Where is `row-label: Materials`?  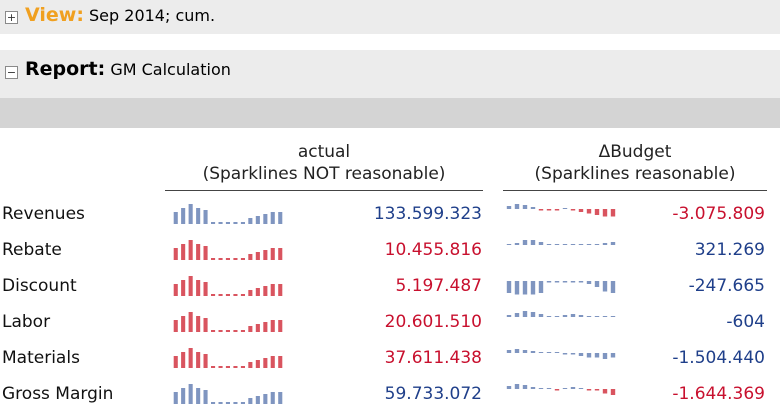
row-label: Materials is located at coordinates (41, 358).